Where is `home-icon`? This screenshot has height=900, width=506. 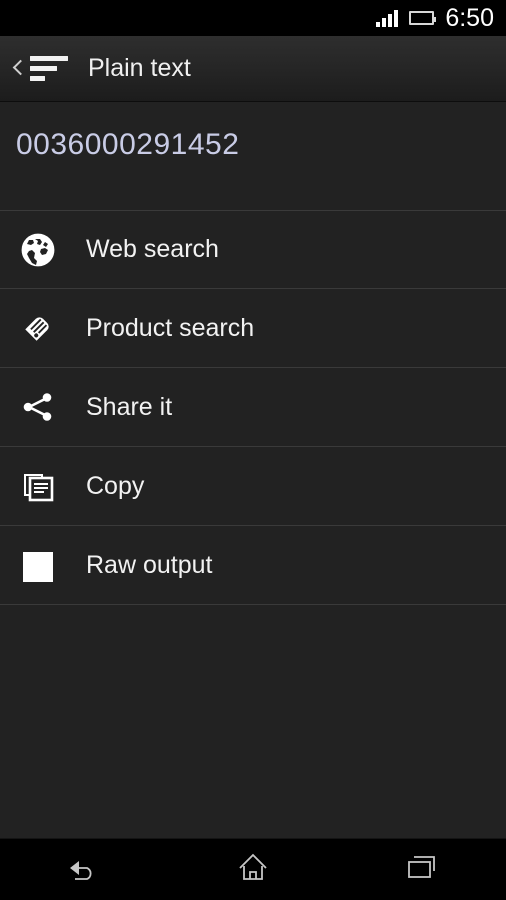
home-icon is located at coordinates (253, 869).